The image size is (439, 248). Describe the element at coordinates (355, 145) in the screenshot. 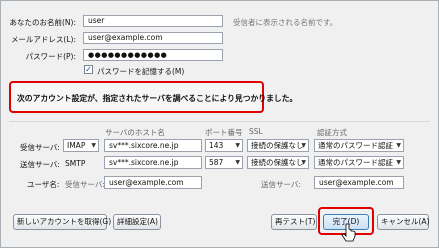

I see `incoming-auth-value: 通常のパスワード認証` at that location.